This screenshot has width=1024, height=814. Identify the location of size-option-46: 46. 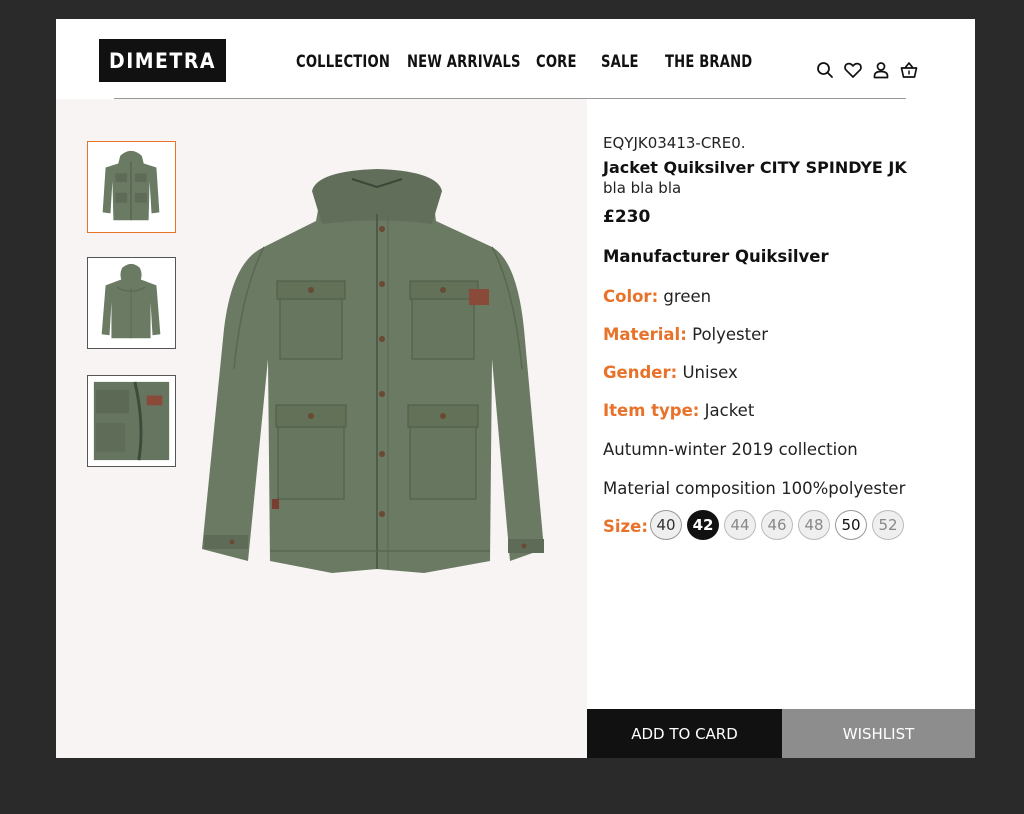
(777, 525).